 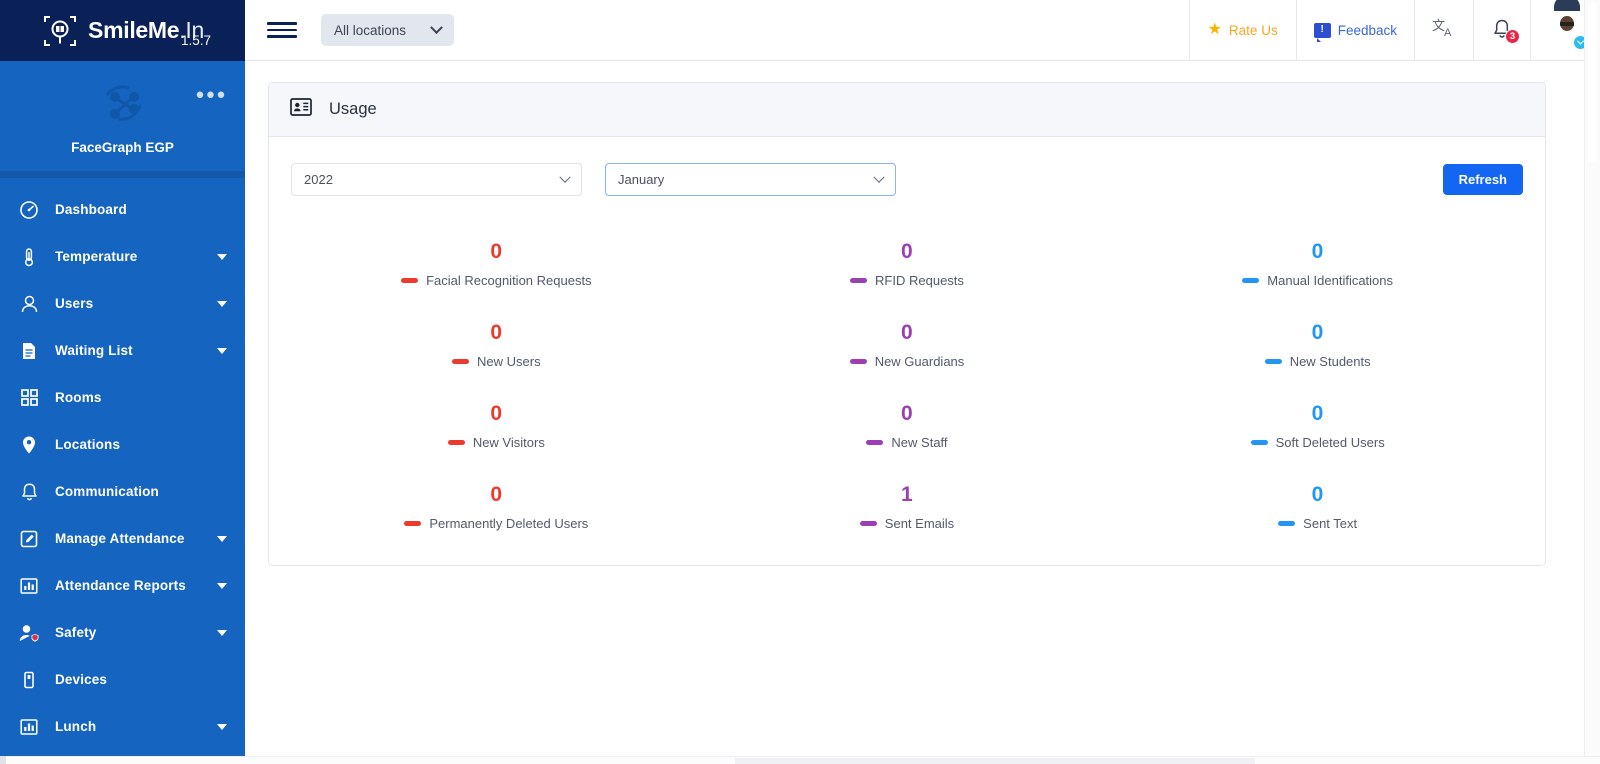 I want to click on usage-stat-legend: Facial Recognition Requests, so click(x=496, y=280).